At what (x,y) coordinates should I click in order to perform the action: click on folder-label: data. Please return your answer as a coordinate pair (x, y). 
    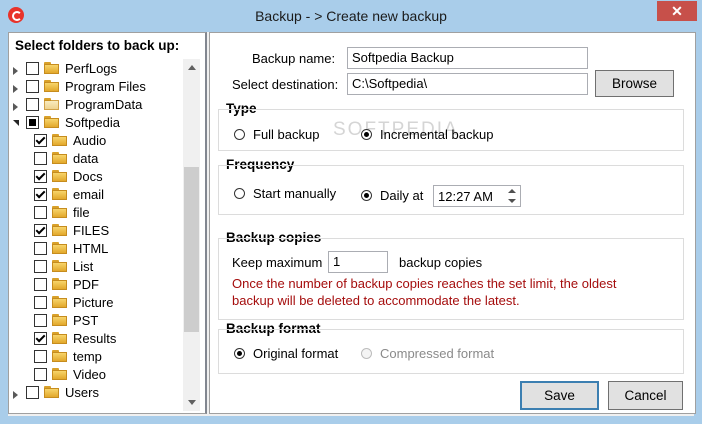
    Looking at the image, I should click on (86, 158).